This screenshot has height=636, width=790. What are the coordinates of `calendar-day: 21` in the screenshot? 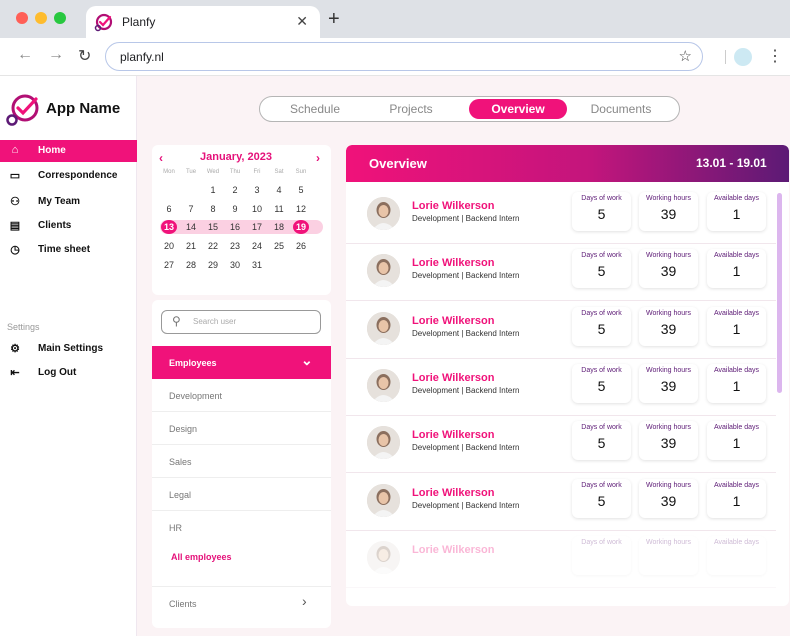 It's located at (191, 246).